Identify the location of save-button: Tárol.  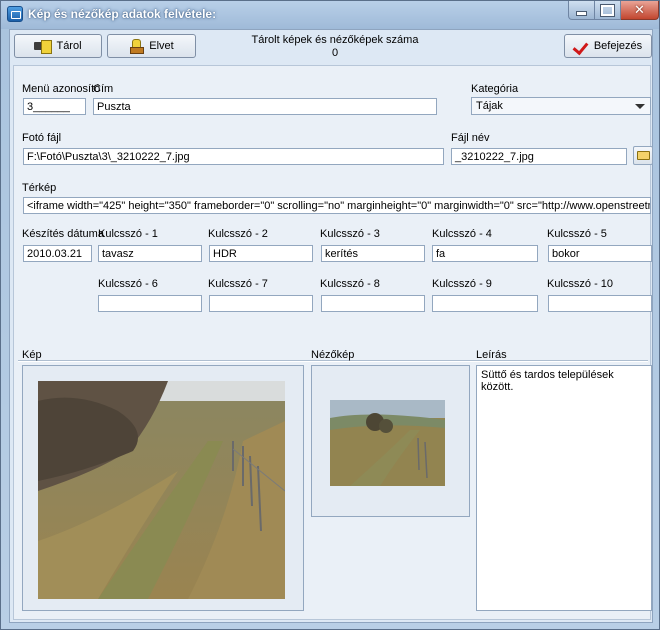
(58, 46).